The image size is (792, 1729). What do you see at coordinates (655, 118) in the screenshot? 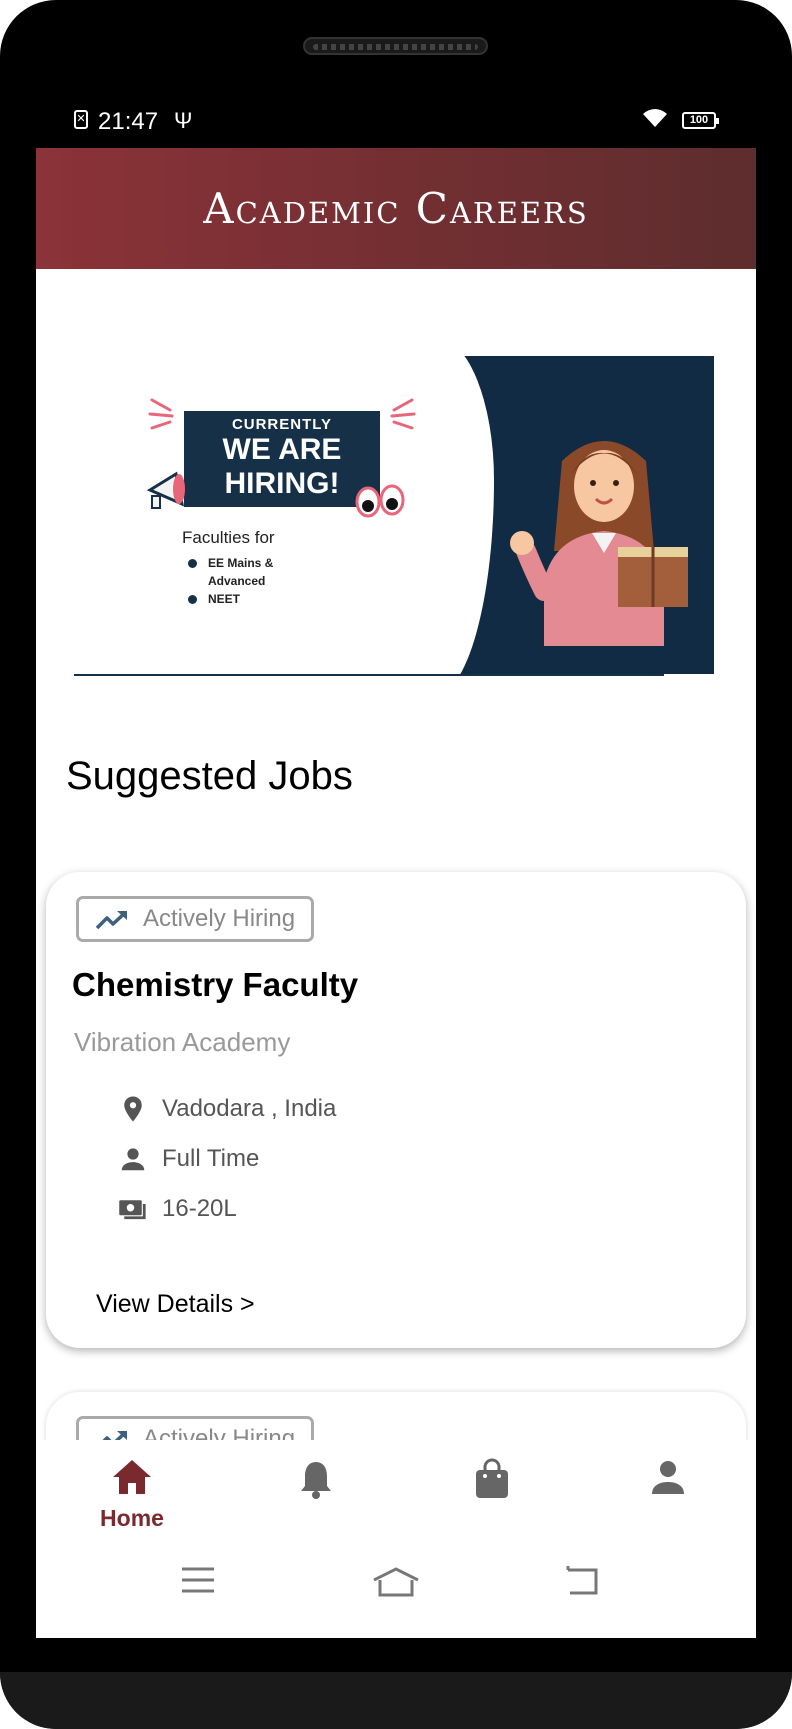
I see `wifi-icon` at bounding box center [655, 118].